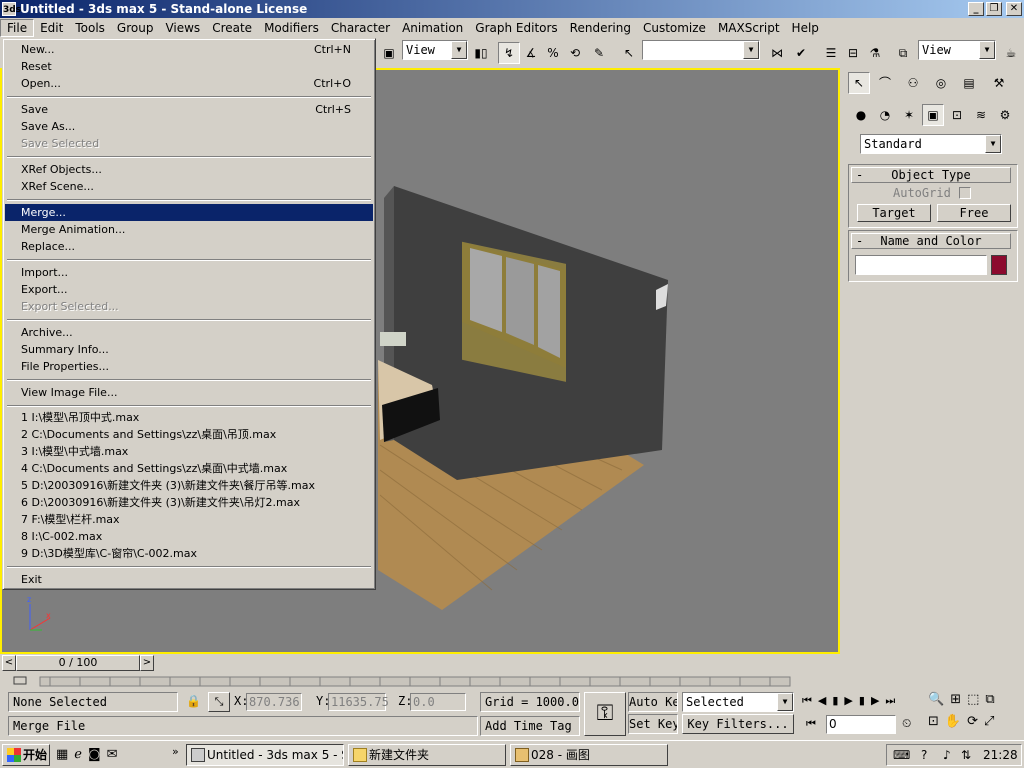 The width and height of the screenshot is (1024, 768). I want to click on object-color-swatch, so click(999, 265).